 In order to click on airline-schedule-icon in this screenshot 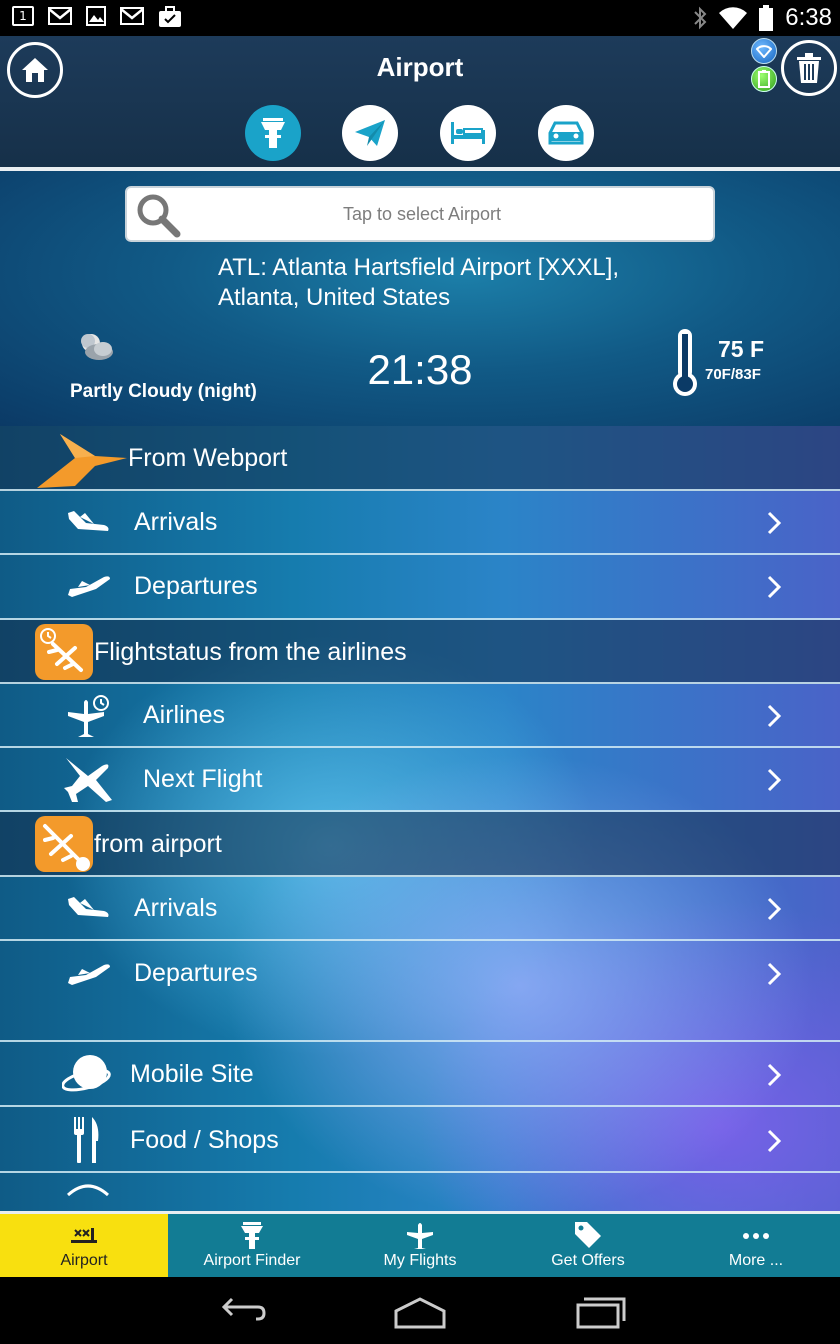, I will do `click(88, 716)`.